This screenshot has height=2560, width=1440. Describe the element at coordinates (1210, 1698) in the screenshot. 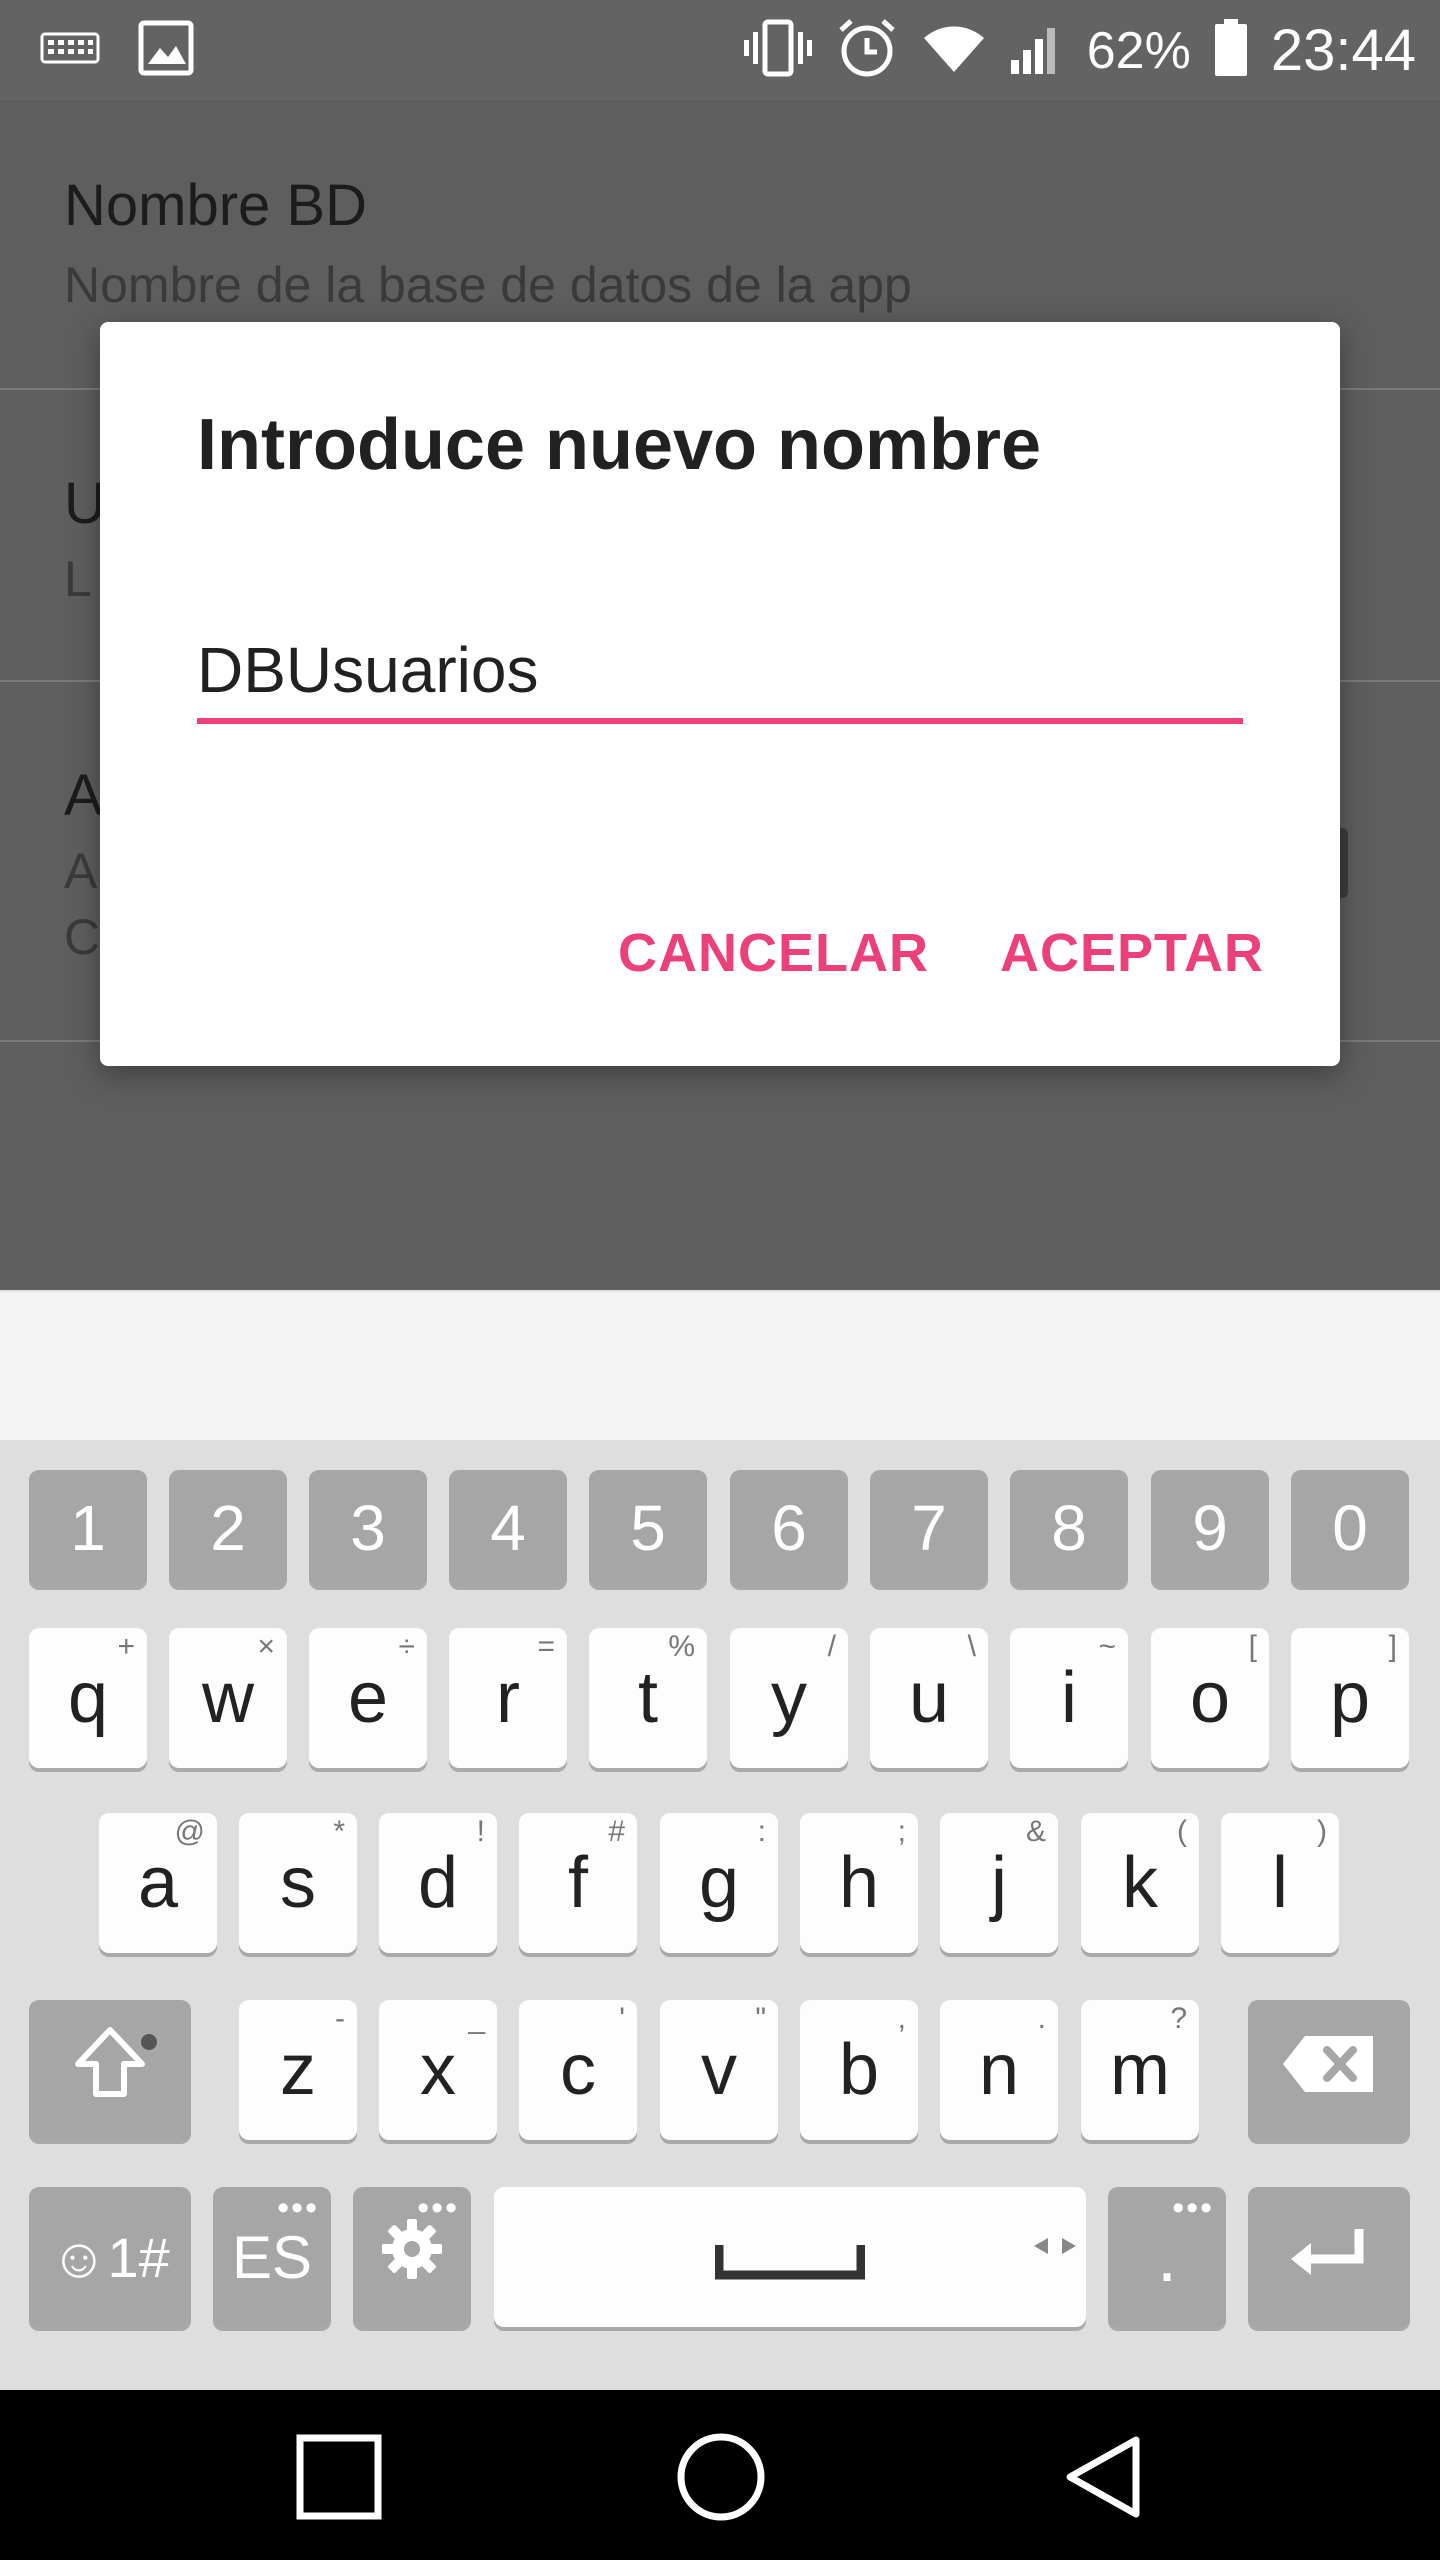

I see `key-o: o[` at that location.